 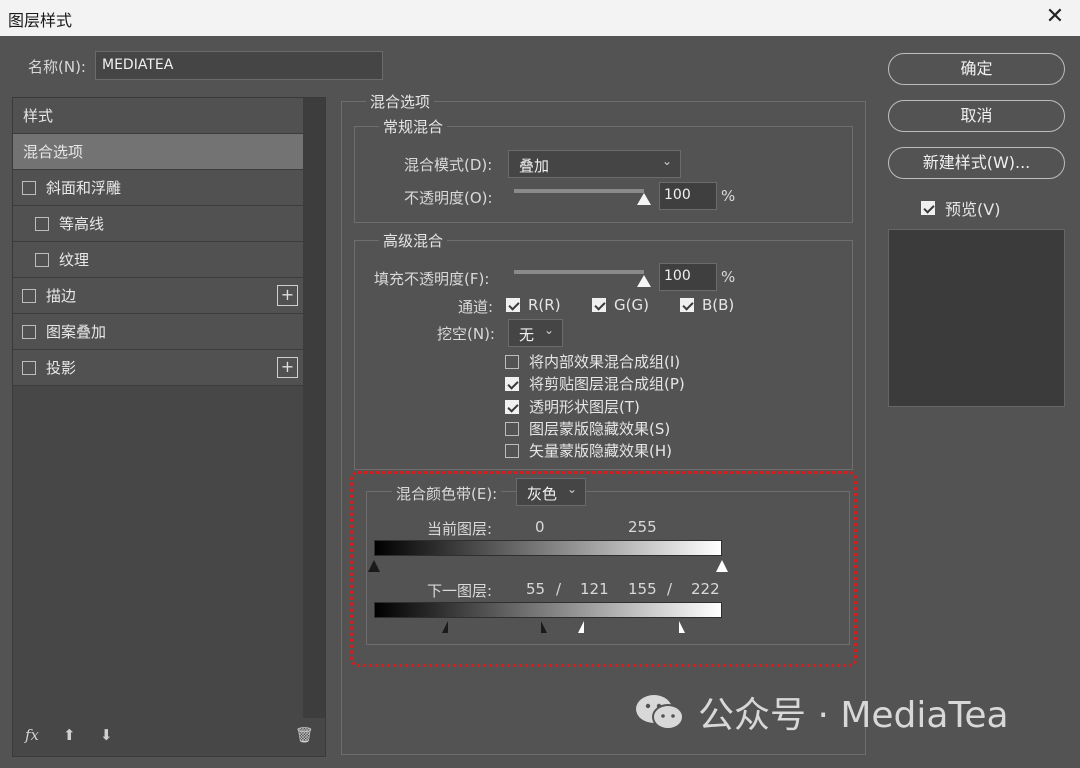 I want to click on fill-opacity-slider-thumb, so click(x=644, y=281).